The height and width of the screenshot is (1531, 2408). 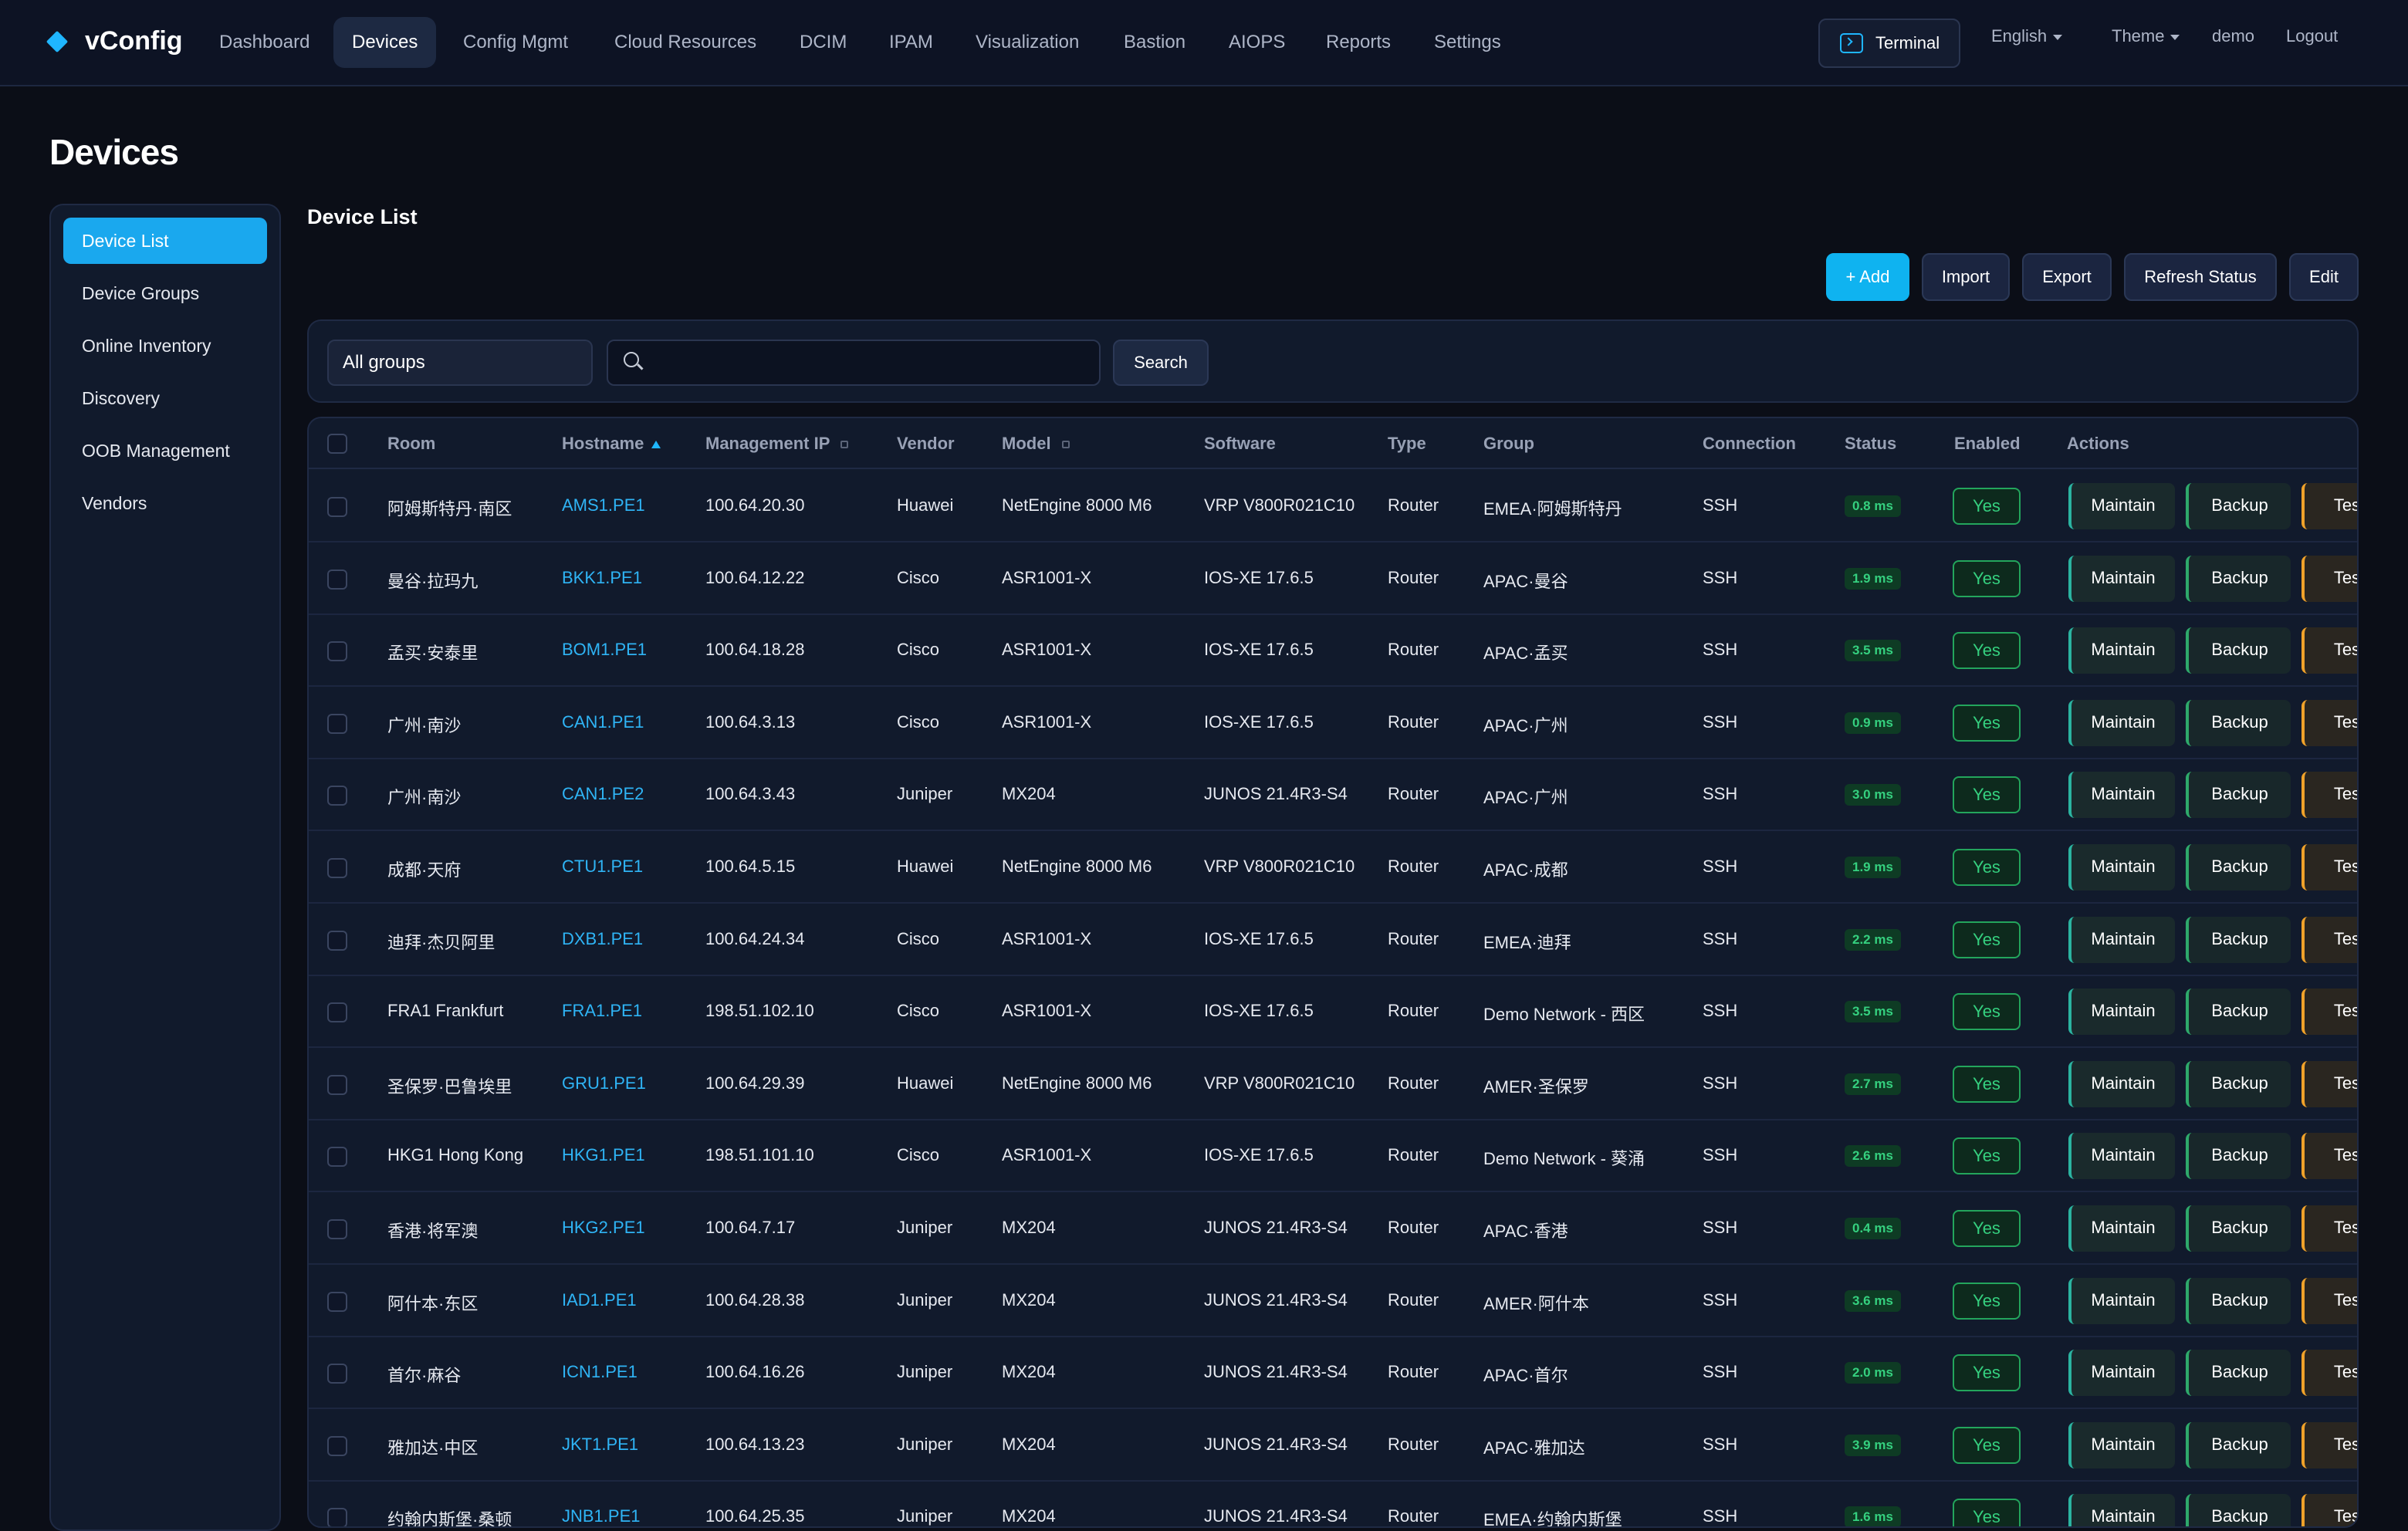 What do you see at coordinates (1161, 363) in the screenshot?
I see `search-button: Search` at bounding box center [1161, 363].